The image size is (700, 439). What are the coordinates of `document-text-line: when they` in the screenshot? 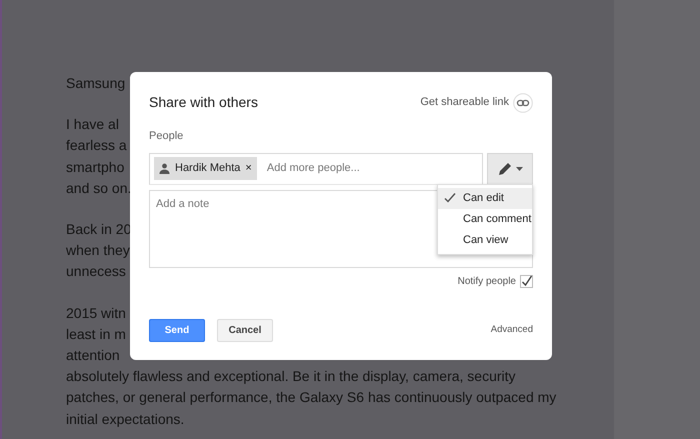 It's located at (98, 250).